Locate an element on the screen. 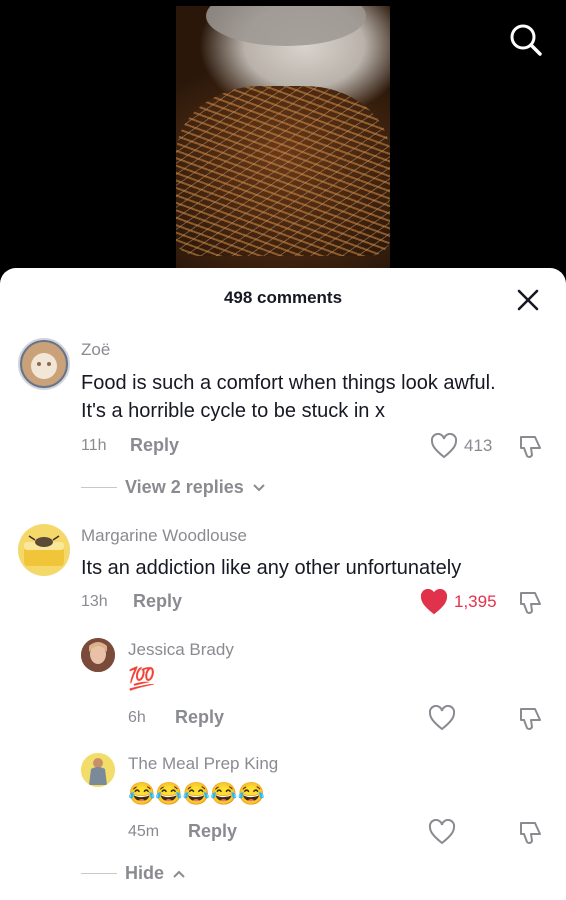 Image resolution: width=566 pixels, height=900 pixels. close-icon is located at coordinates (528, 300).